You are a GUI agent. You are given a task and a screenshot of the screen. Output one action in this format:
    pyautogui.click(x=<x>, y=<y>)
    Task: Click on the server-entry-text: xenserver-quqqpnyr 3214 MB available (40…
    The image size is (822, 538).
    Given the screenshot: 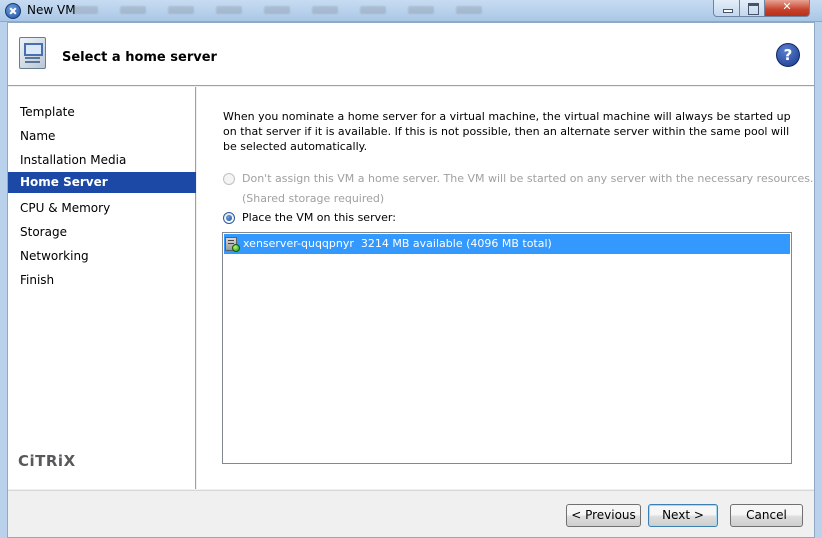 What is the action you would take?
    pyautogui.click(x=397, y=244)
    